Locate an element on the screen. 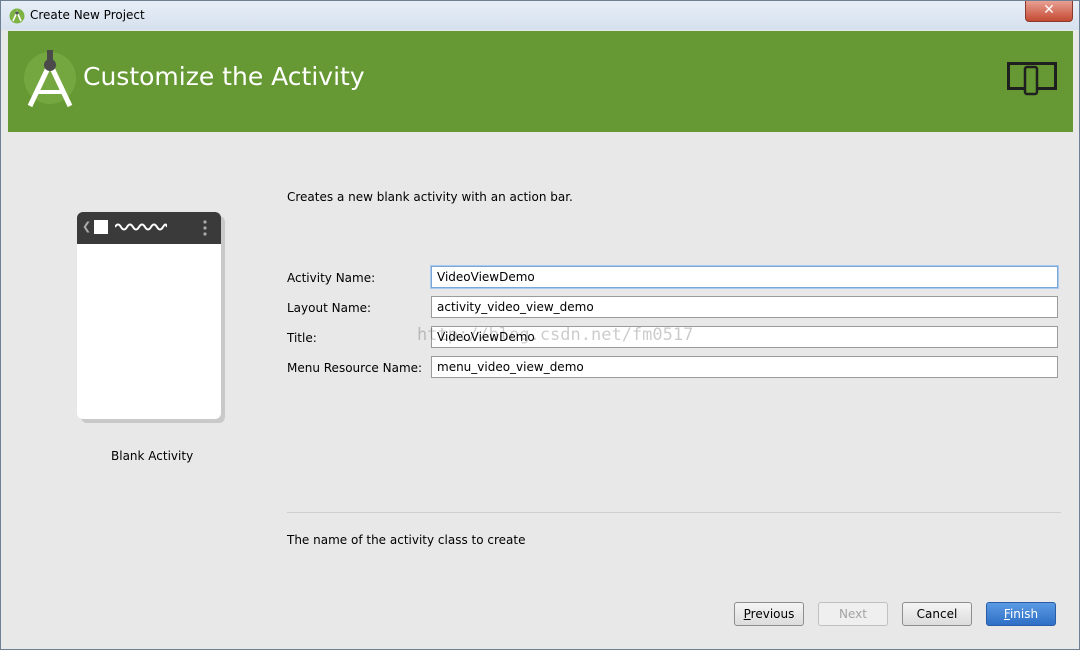 Image resolution: width=1080 pixels, height=650 pixels. menu-resource-name-row: Menu Resource Name: is located at coordinates (674, 368).